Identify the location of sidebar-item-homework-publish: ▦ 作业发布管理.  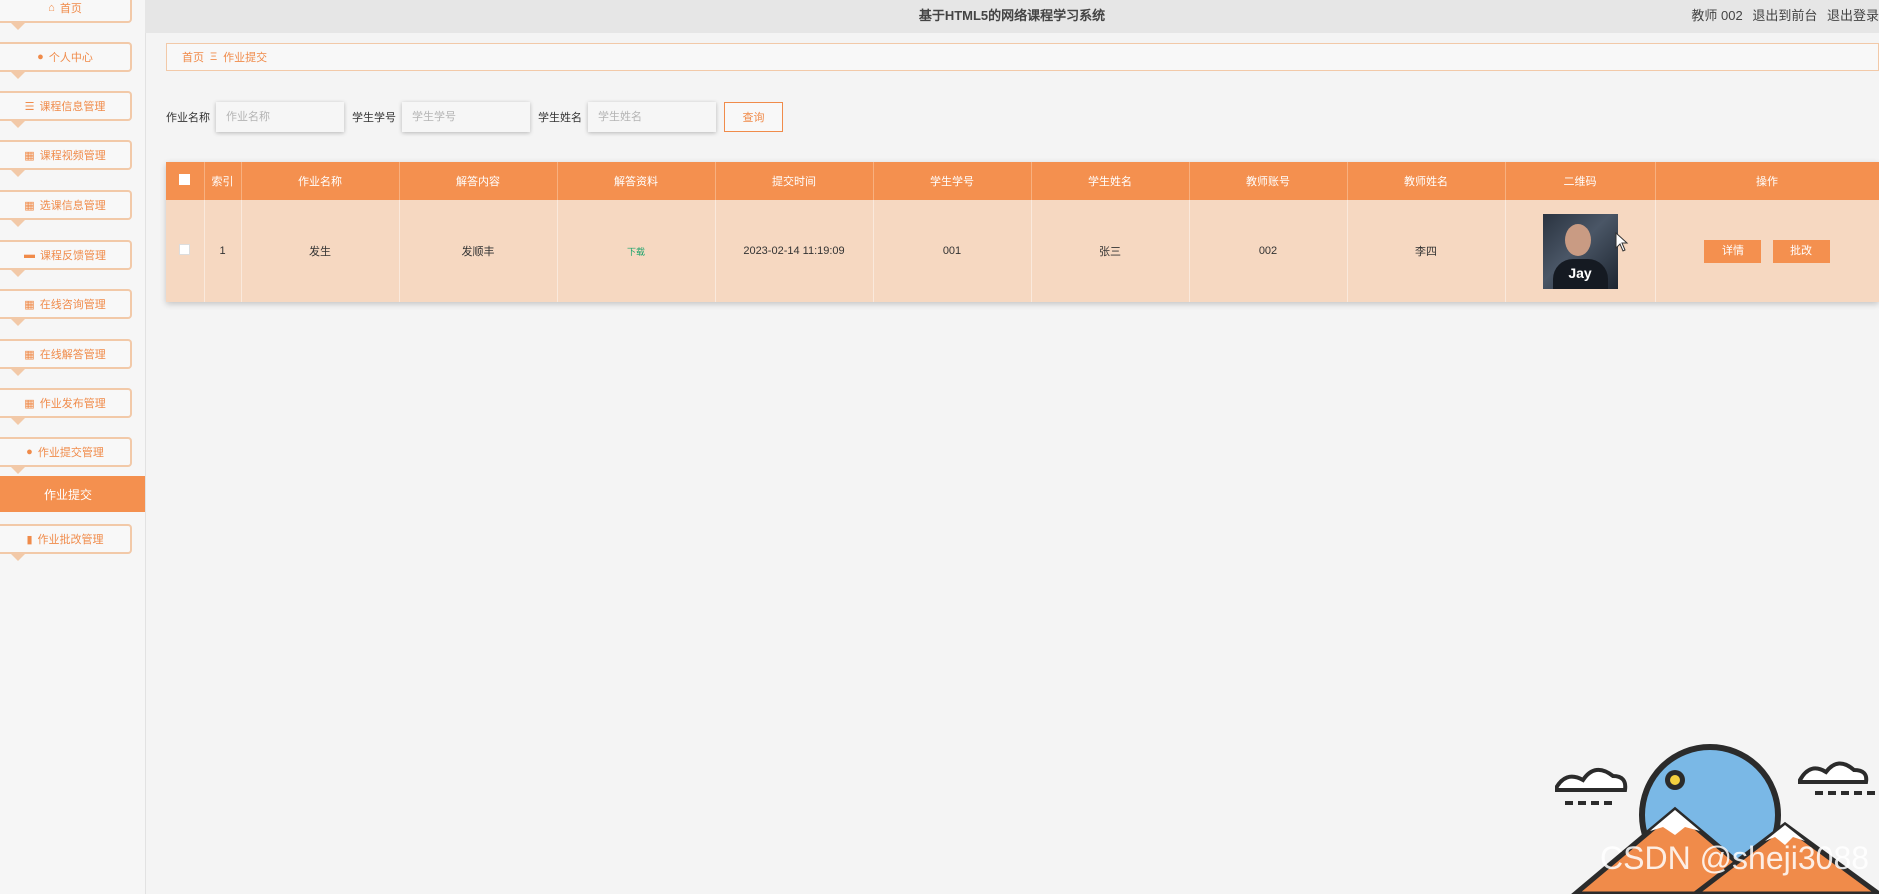
(66, 406).